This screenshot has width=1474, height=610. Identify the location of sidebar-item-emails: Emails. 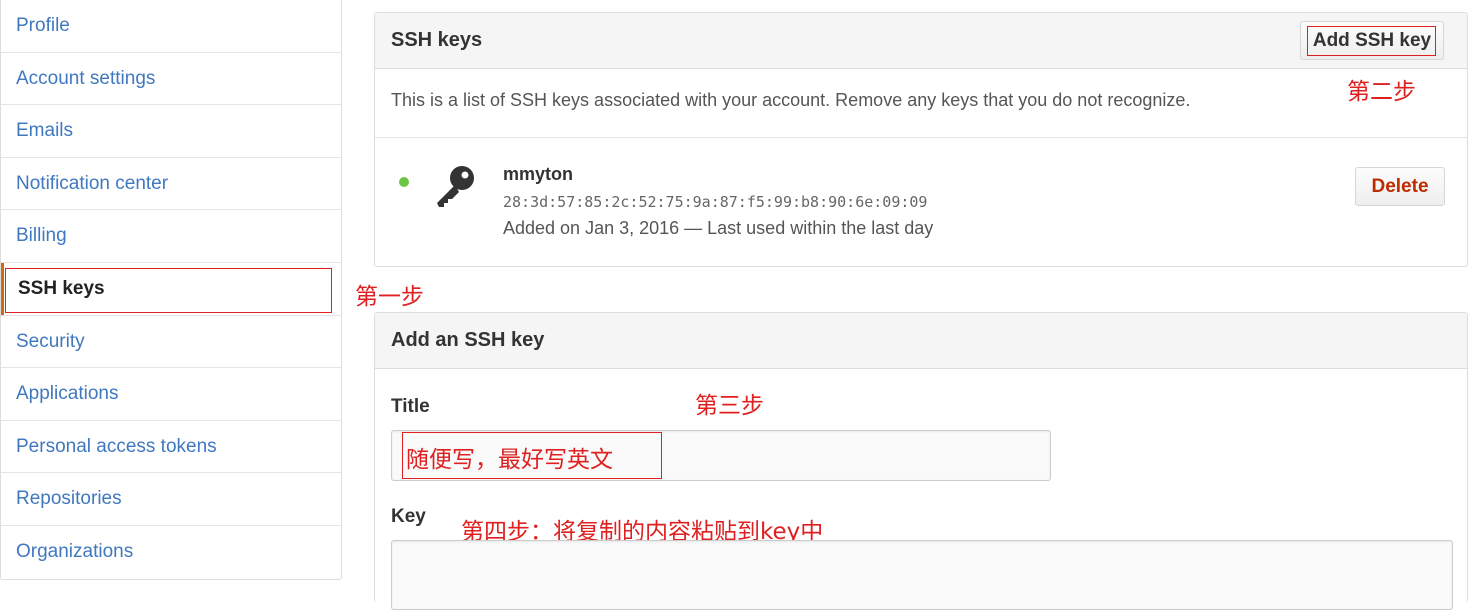
(171, 131).